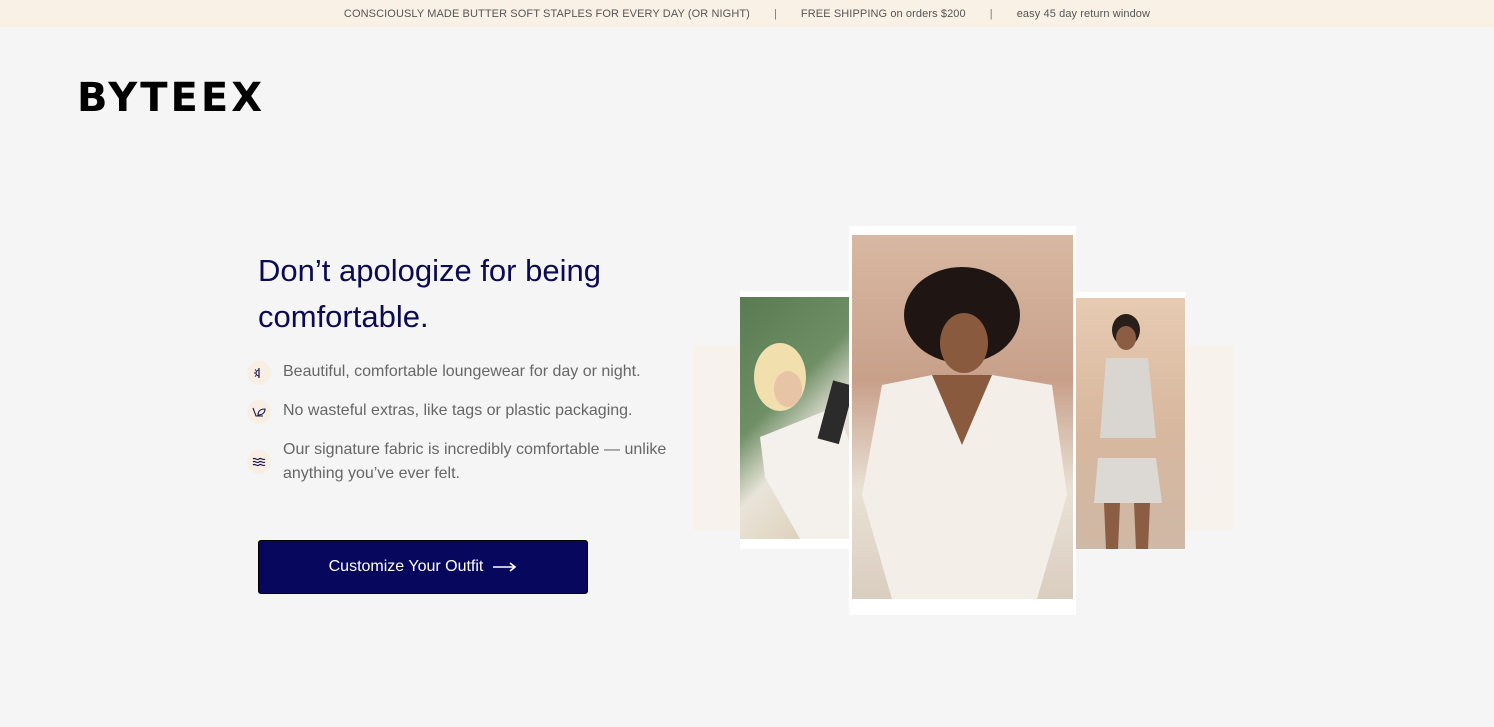  I want to click on product-photo-center, so click(962, 420).